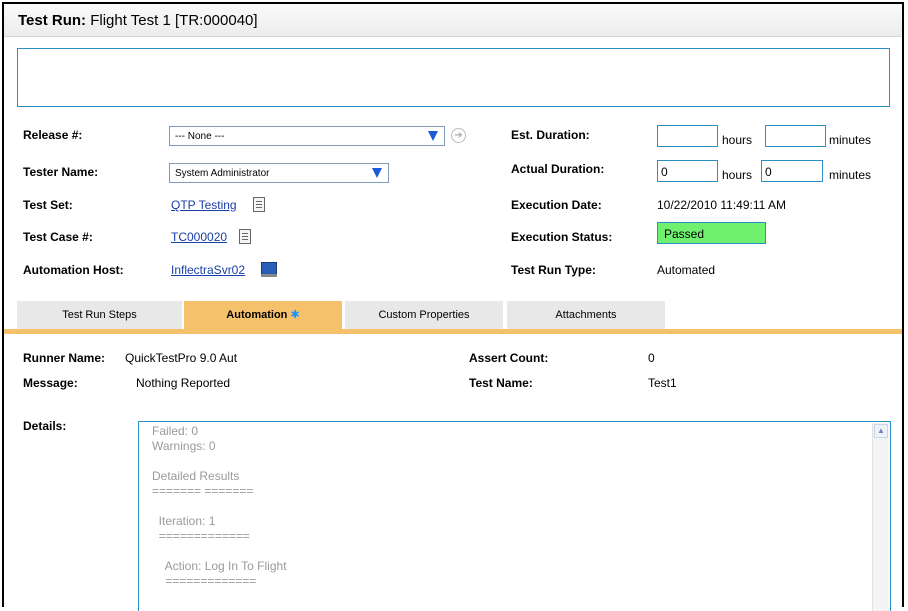 This screenshot has width=908, height=611. What do you see at coordinates (562, 237) in the screenshot?
I see `execution-status-label: Execution Status:` at bounding box center [562, 237].